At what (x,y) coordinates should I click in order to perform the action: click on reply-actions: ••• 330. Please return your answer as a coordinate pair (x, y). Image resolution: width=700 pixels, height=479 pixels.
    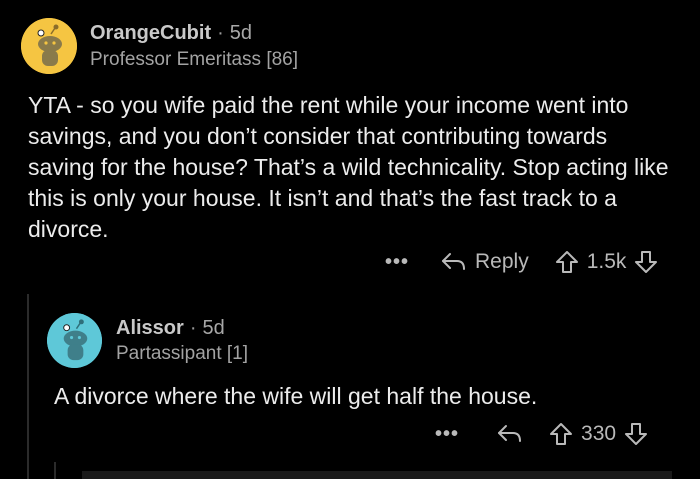
    Looking at the image, I should click on (541, 434).